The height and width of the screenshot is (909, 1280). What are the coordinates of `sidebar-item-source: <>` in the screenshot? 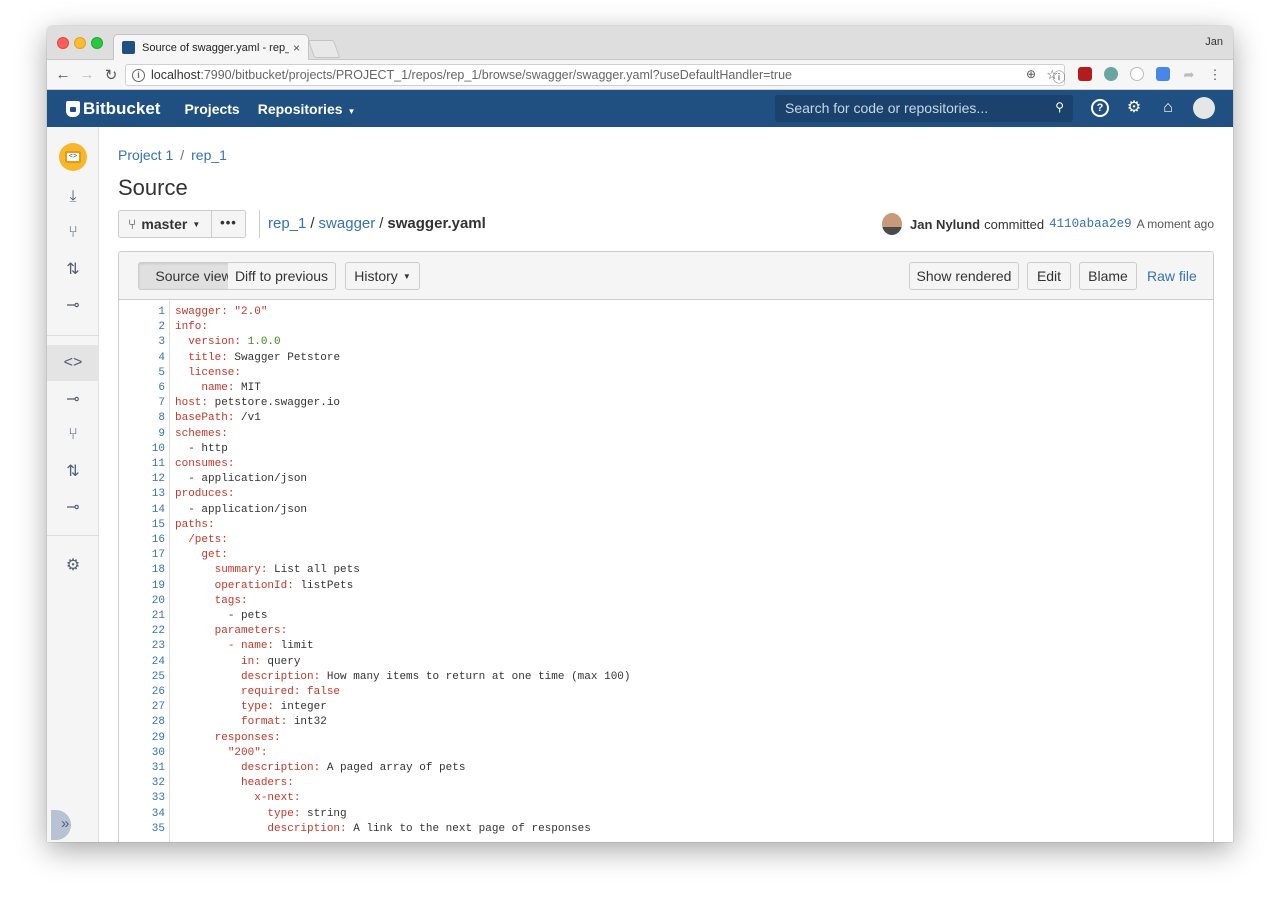 It's located at (73, 363).